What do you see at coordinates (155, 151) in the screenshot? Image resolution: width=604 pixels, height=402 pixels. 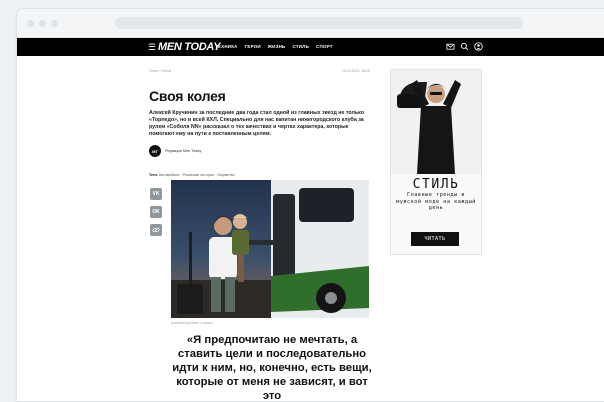 I see `author-avatar: MT` at bounding box center [155, 151].